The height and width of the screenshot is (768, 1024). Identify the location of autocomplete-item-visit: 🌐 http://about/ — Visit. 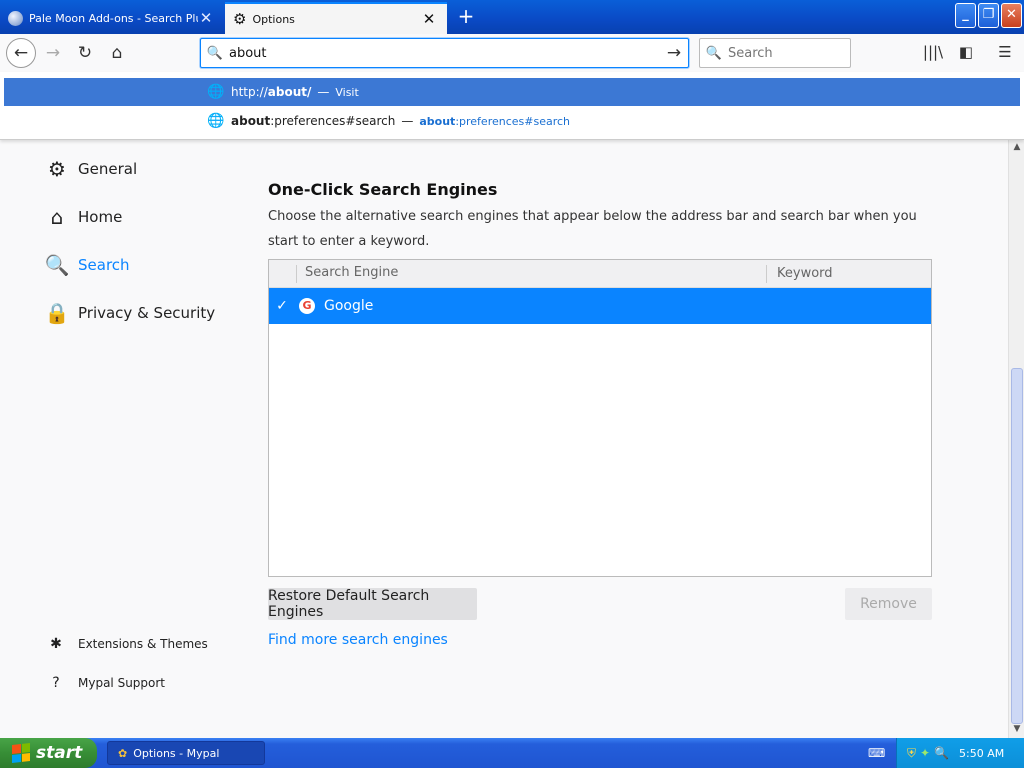
(512, 92).